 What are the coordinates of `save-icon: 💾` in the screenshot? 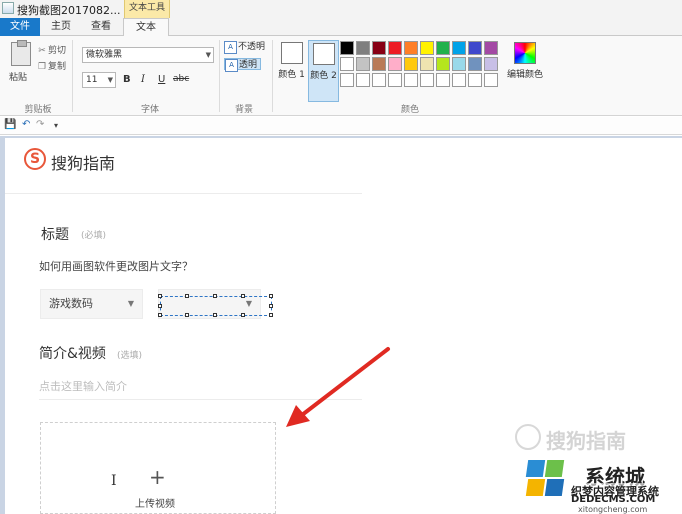 It's located at (10, 124).